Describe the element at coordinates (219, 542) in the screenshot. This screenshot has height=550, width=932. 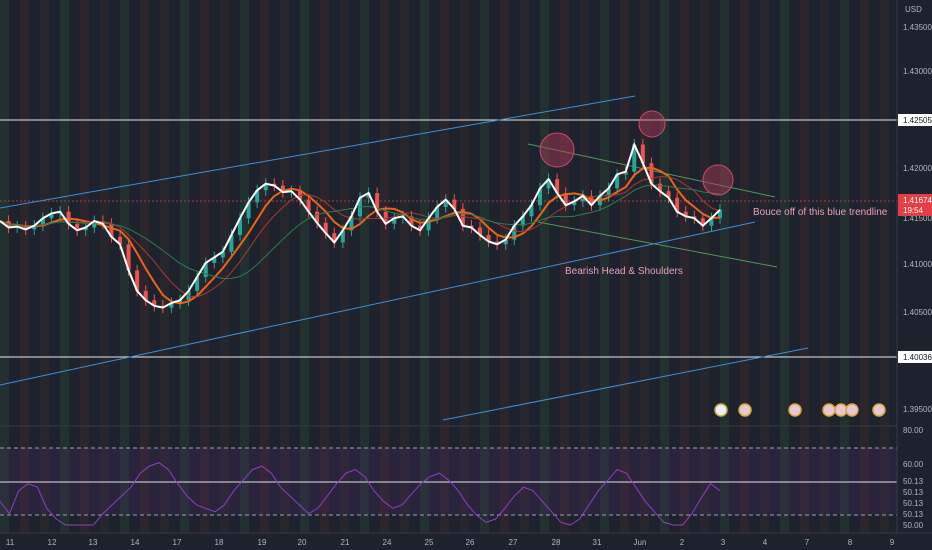
I see `x-tick-label: 18` at that location.